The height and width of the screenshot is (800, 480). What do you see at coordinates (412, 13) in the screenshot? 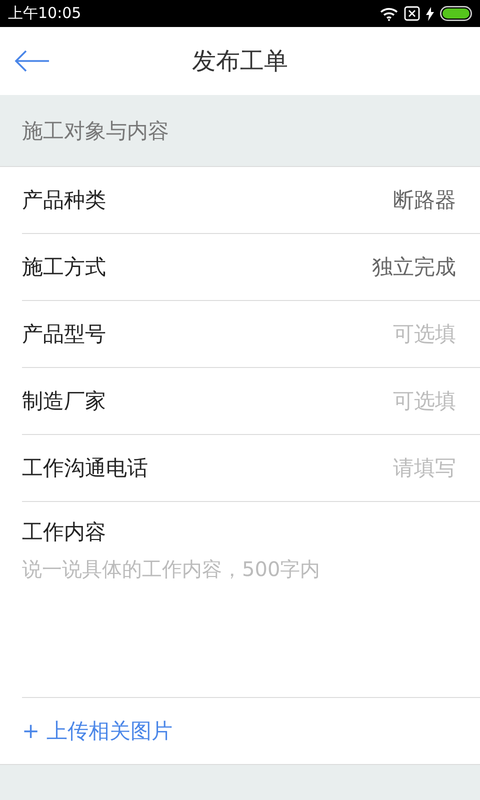
I see `no-sim-icon` at bounding box center [412, 13].